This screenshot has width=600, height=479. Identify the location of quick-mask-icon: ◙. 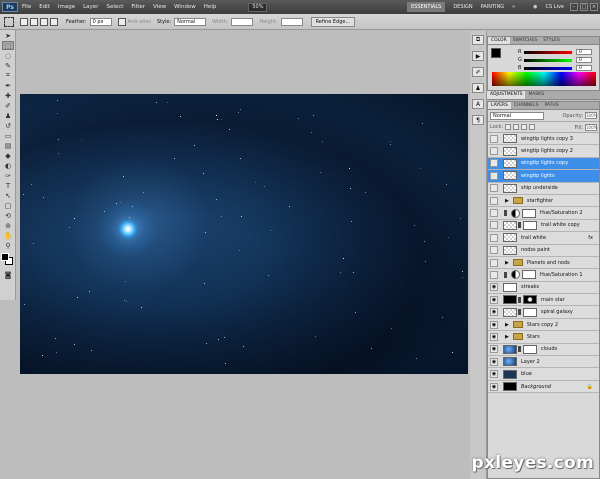
(8, 274).